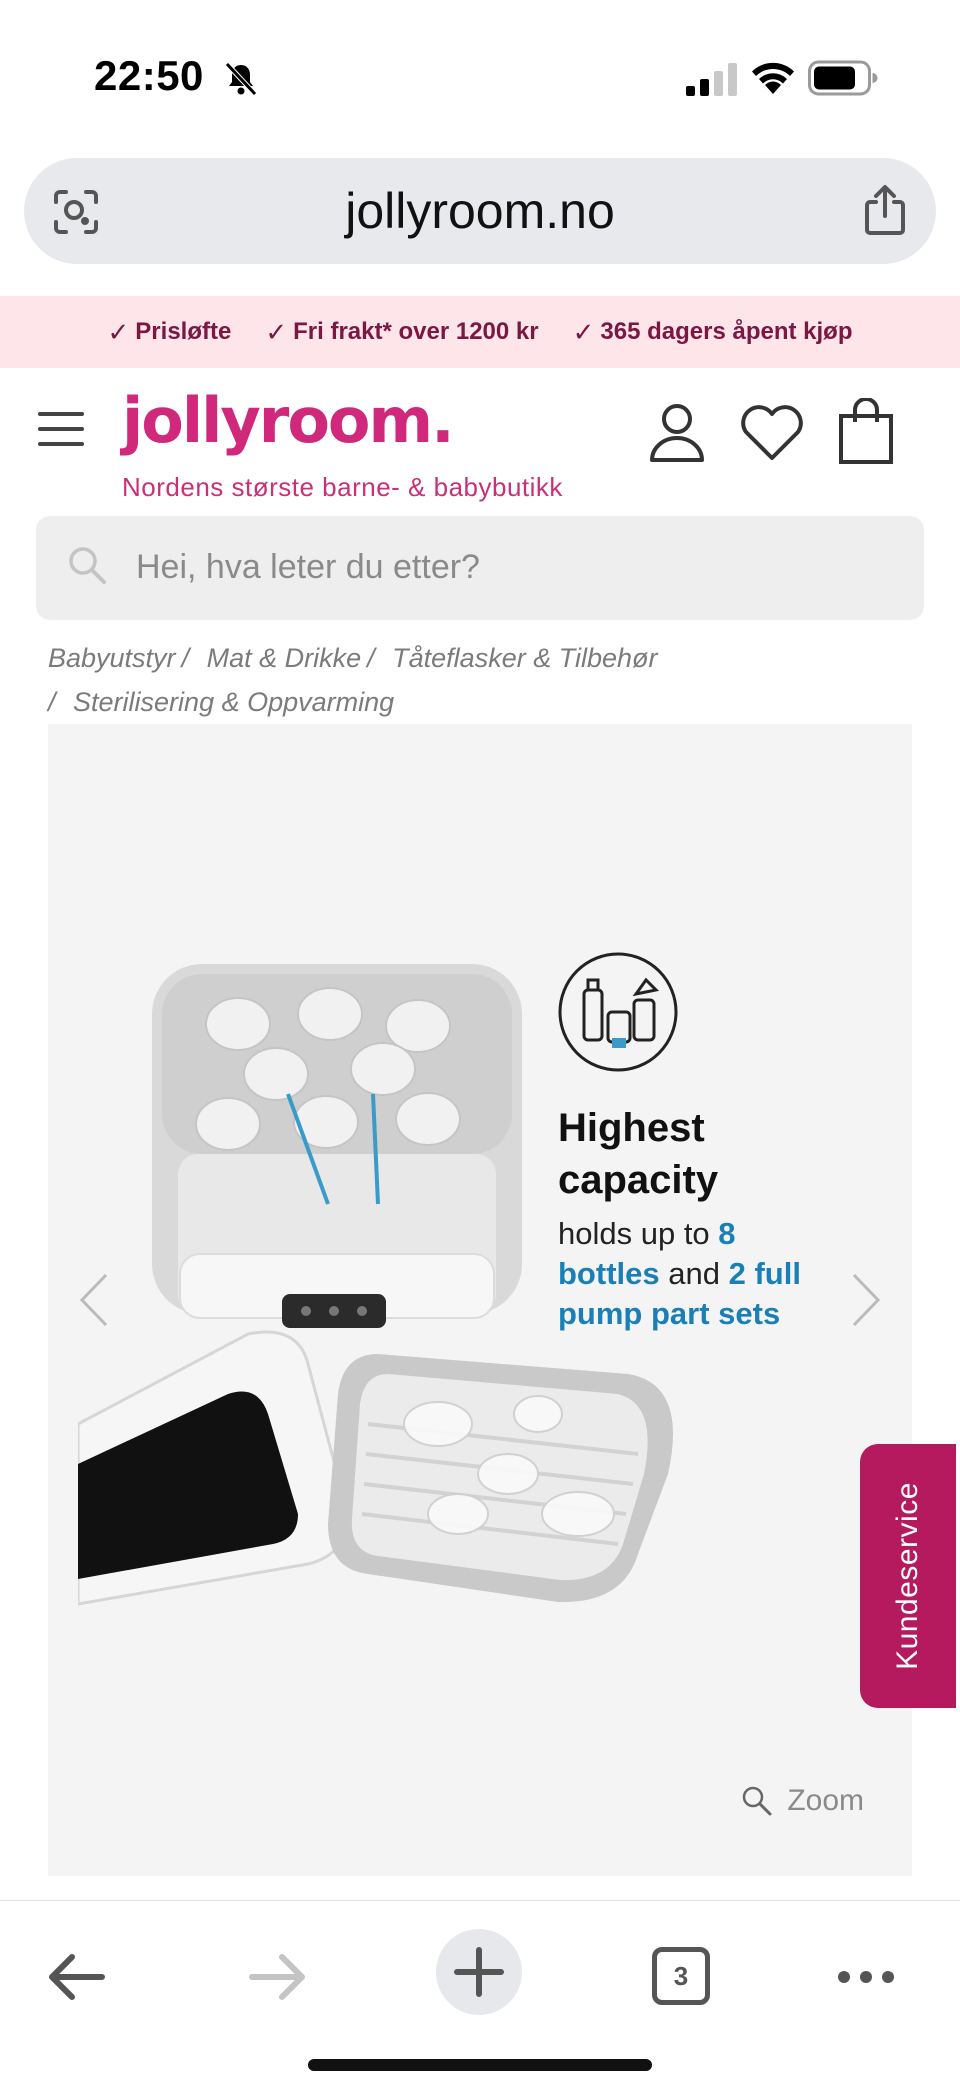 The height and width of the screenshot is (2087, 960). Describe the element at coordinates (61, 429) in the screenshot. I see `menu-icon` at that location.